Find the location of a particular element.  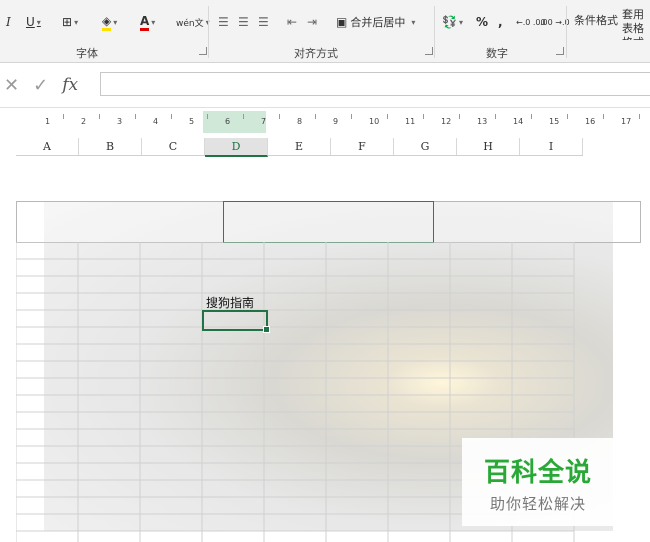

font-color-button: A ▾ is located at coordinates (147, 22).